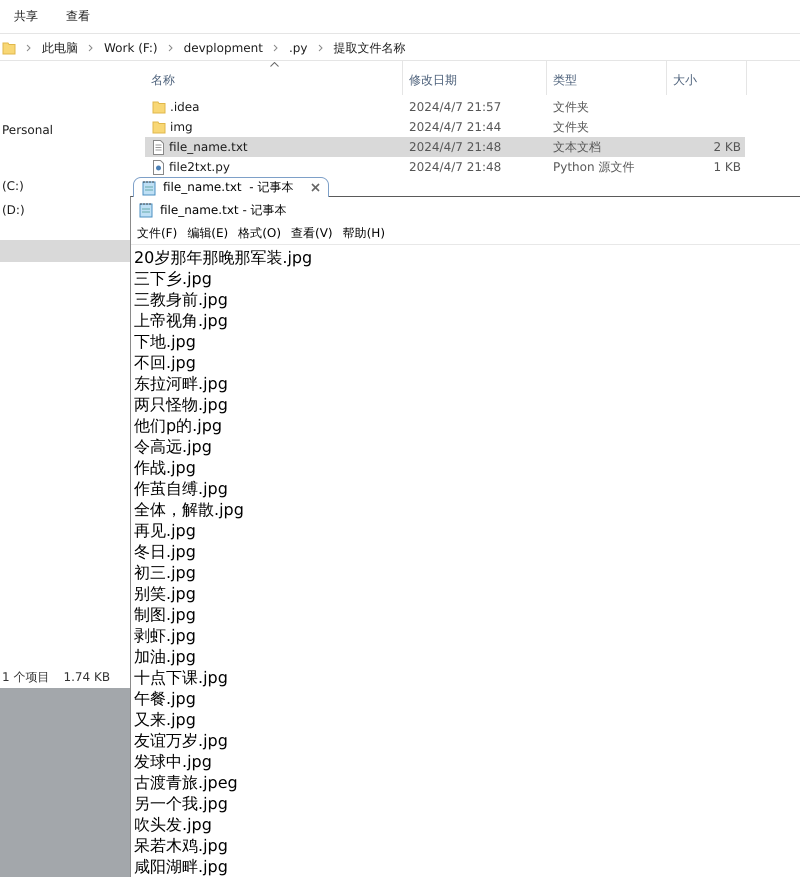 The width and height of the screenshot is (800, 877). Describe the element at coordinates (86, 677) in the screenshot. I see `selection-size: 1.74 KB` at that location.